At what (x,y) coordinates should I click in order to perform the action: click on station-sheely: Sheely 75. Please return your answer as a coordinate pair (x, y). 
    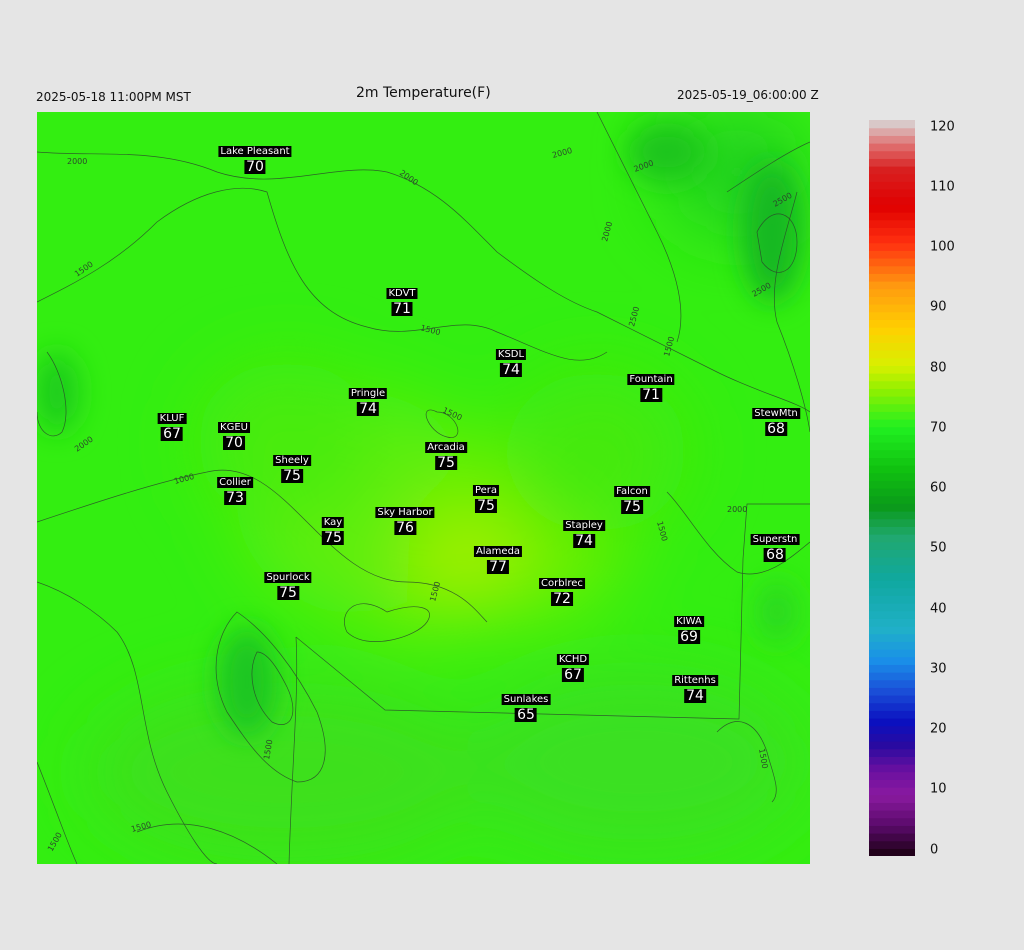
    Looking at the image, I should click on (292, 465).